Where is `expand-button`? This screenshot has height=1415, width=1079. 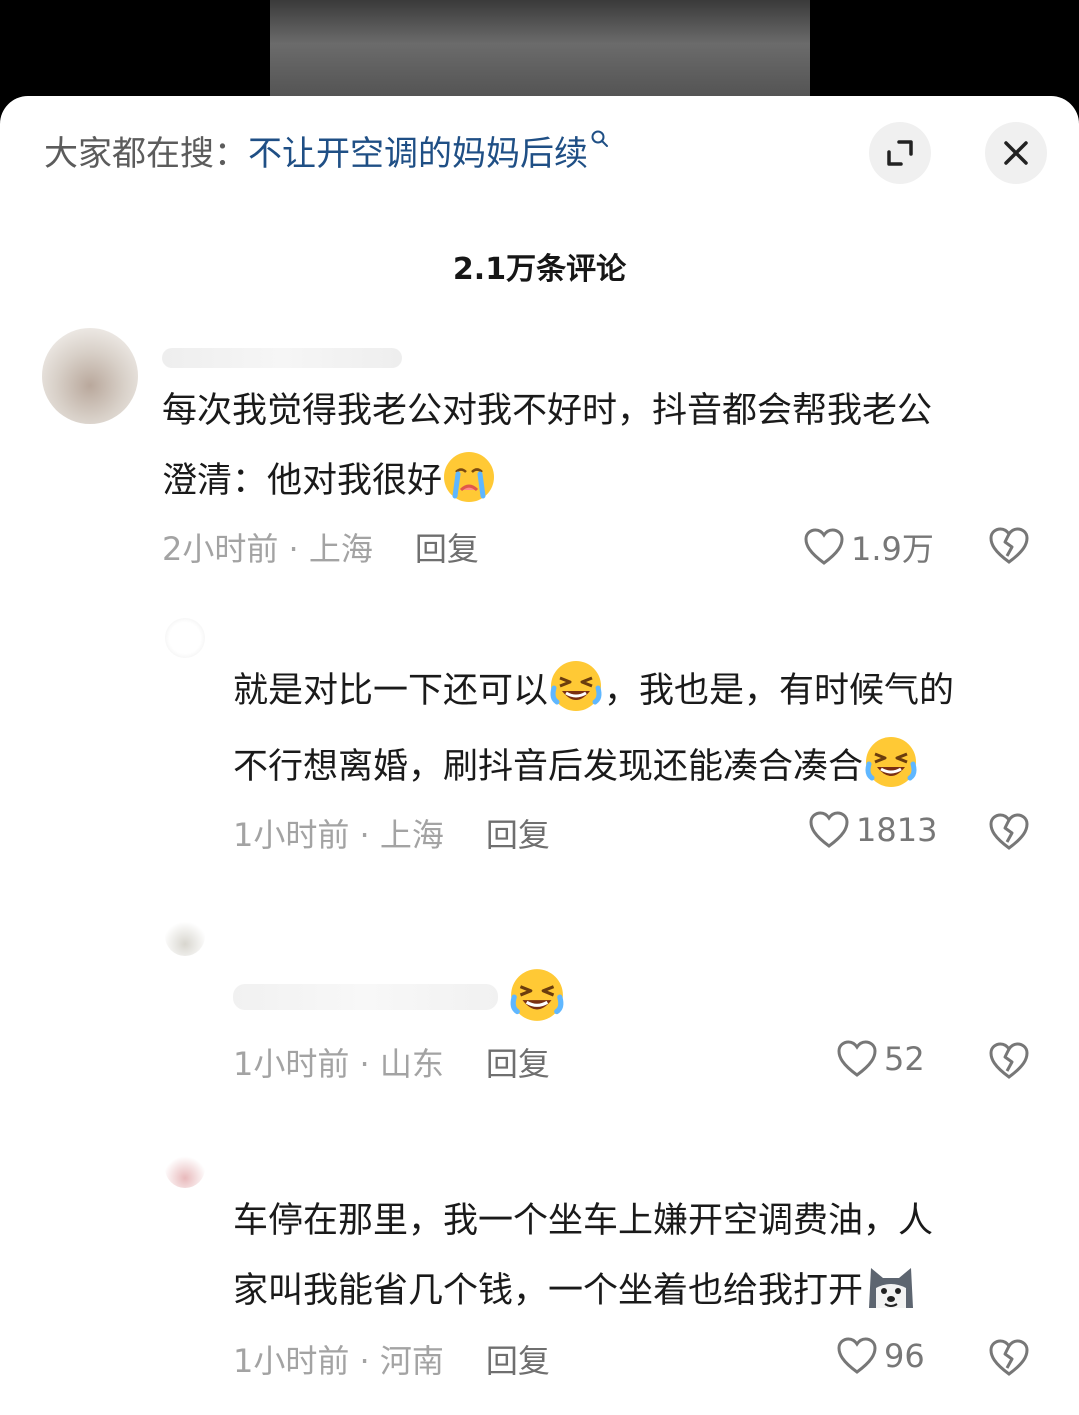
expand-button is located at coordinates (900, 153).